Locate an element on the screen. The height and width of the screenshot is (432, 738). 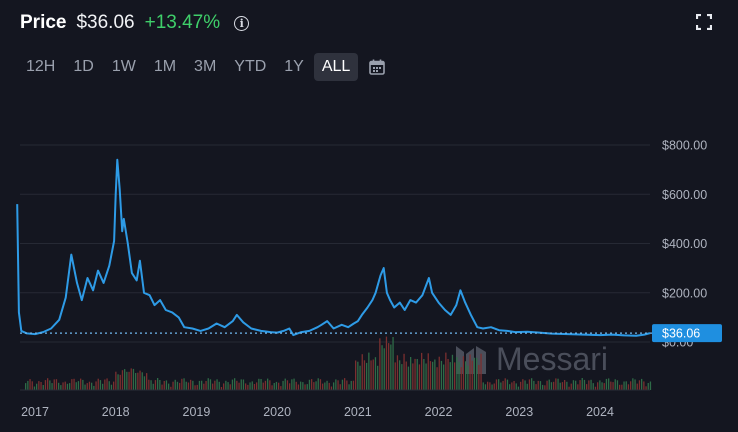
x-tick-label: 2024 is located at coordinates (600, 412).